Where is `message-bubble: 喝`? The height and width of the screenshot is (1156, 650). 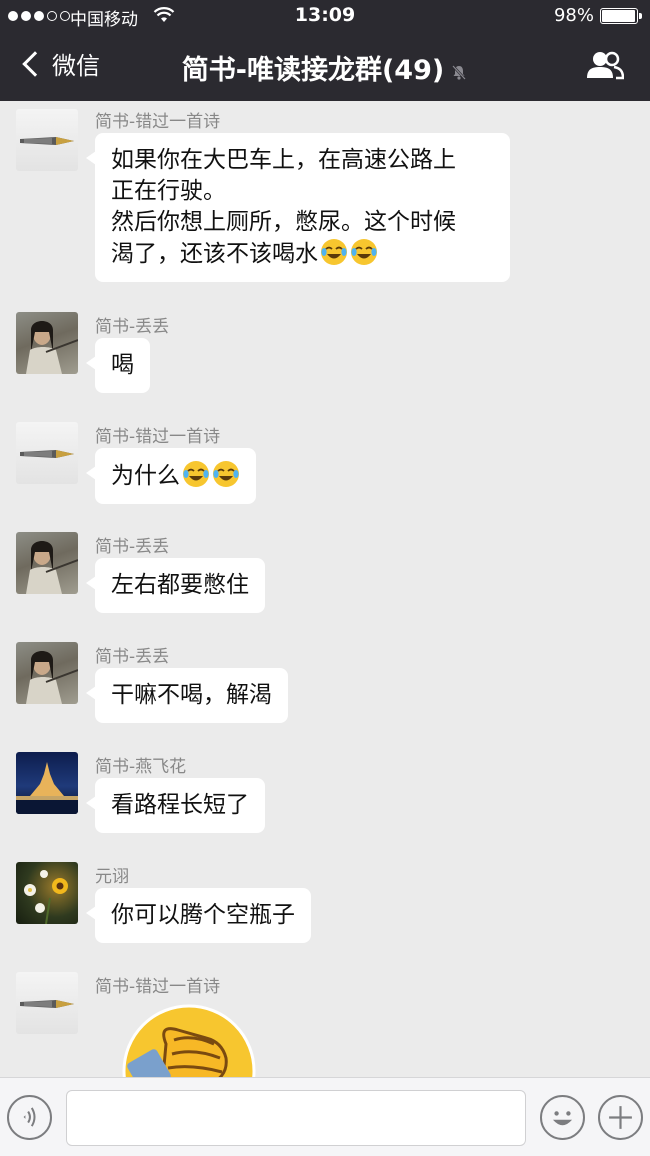 message-bubble: 喝 is located at coordinates (118, 365).